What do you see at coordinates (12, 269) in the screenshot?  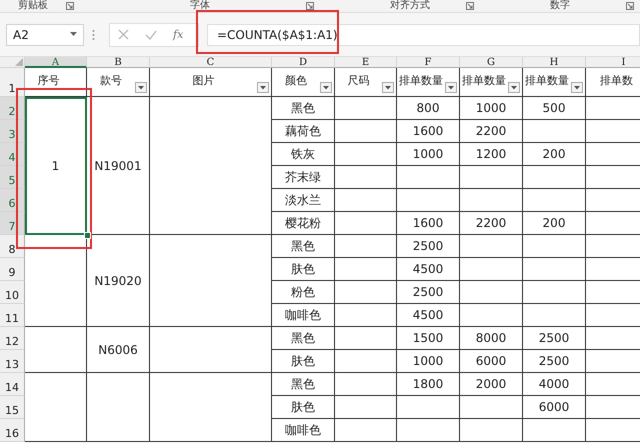 I see `row-header: 9` at bounding box center [12, 269].